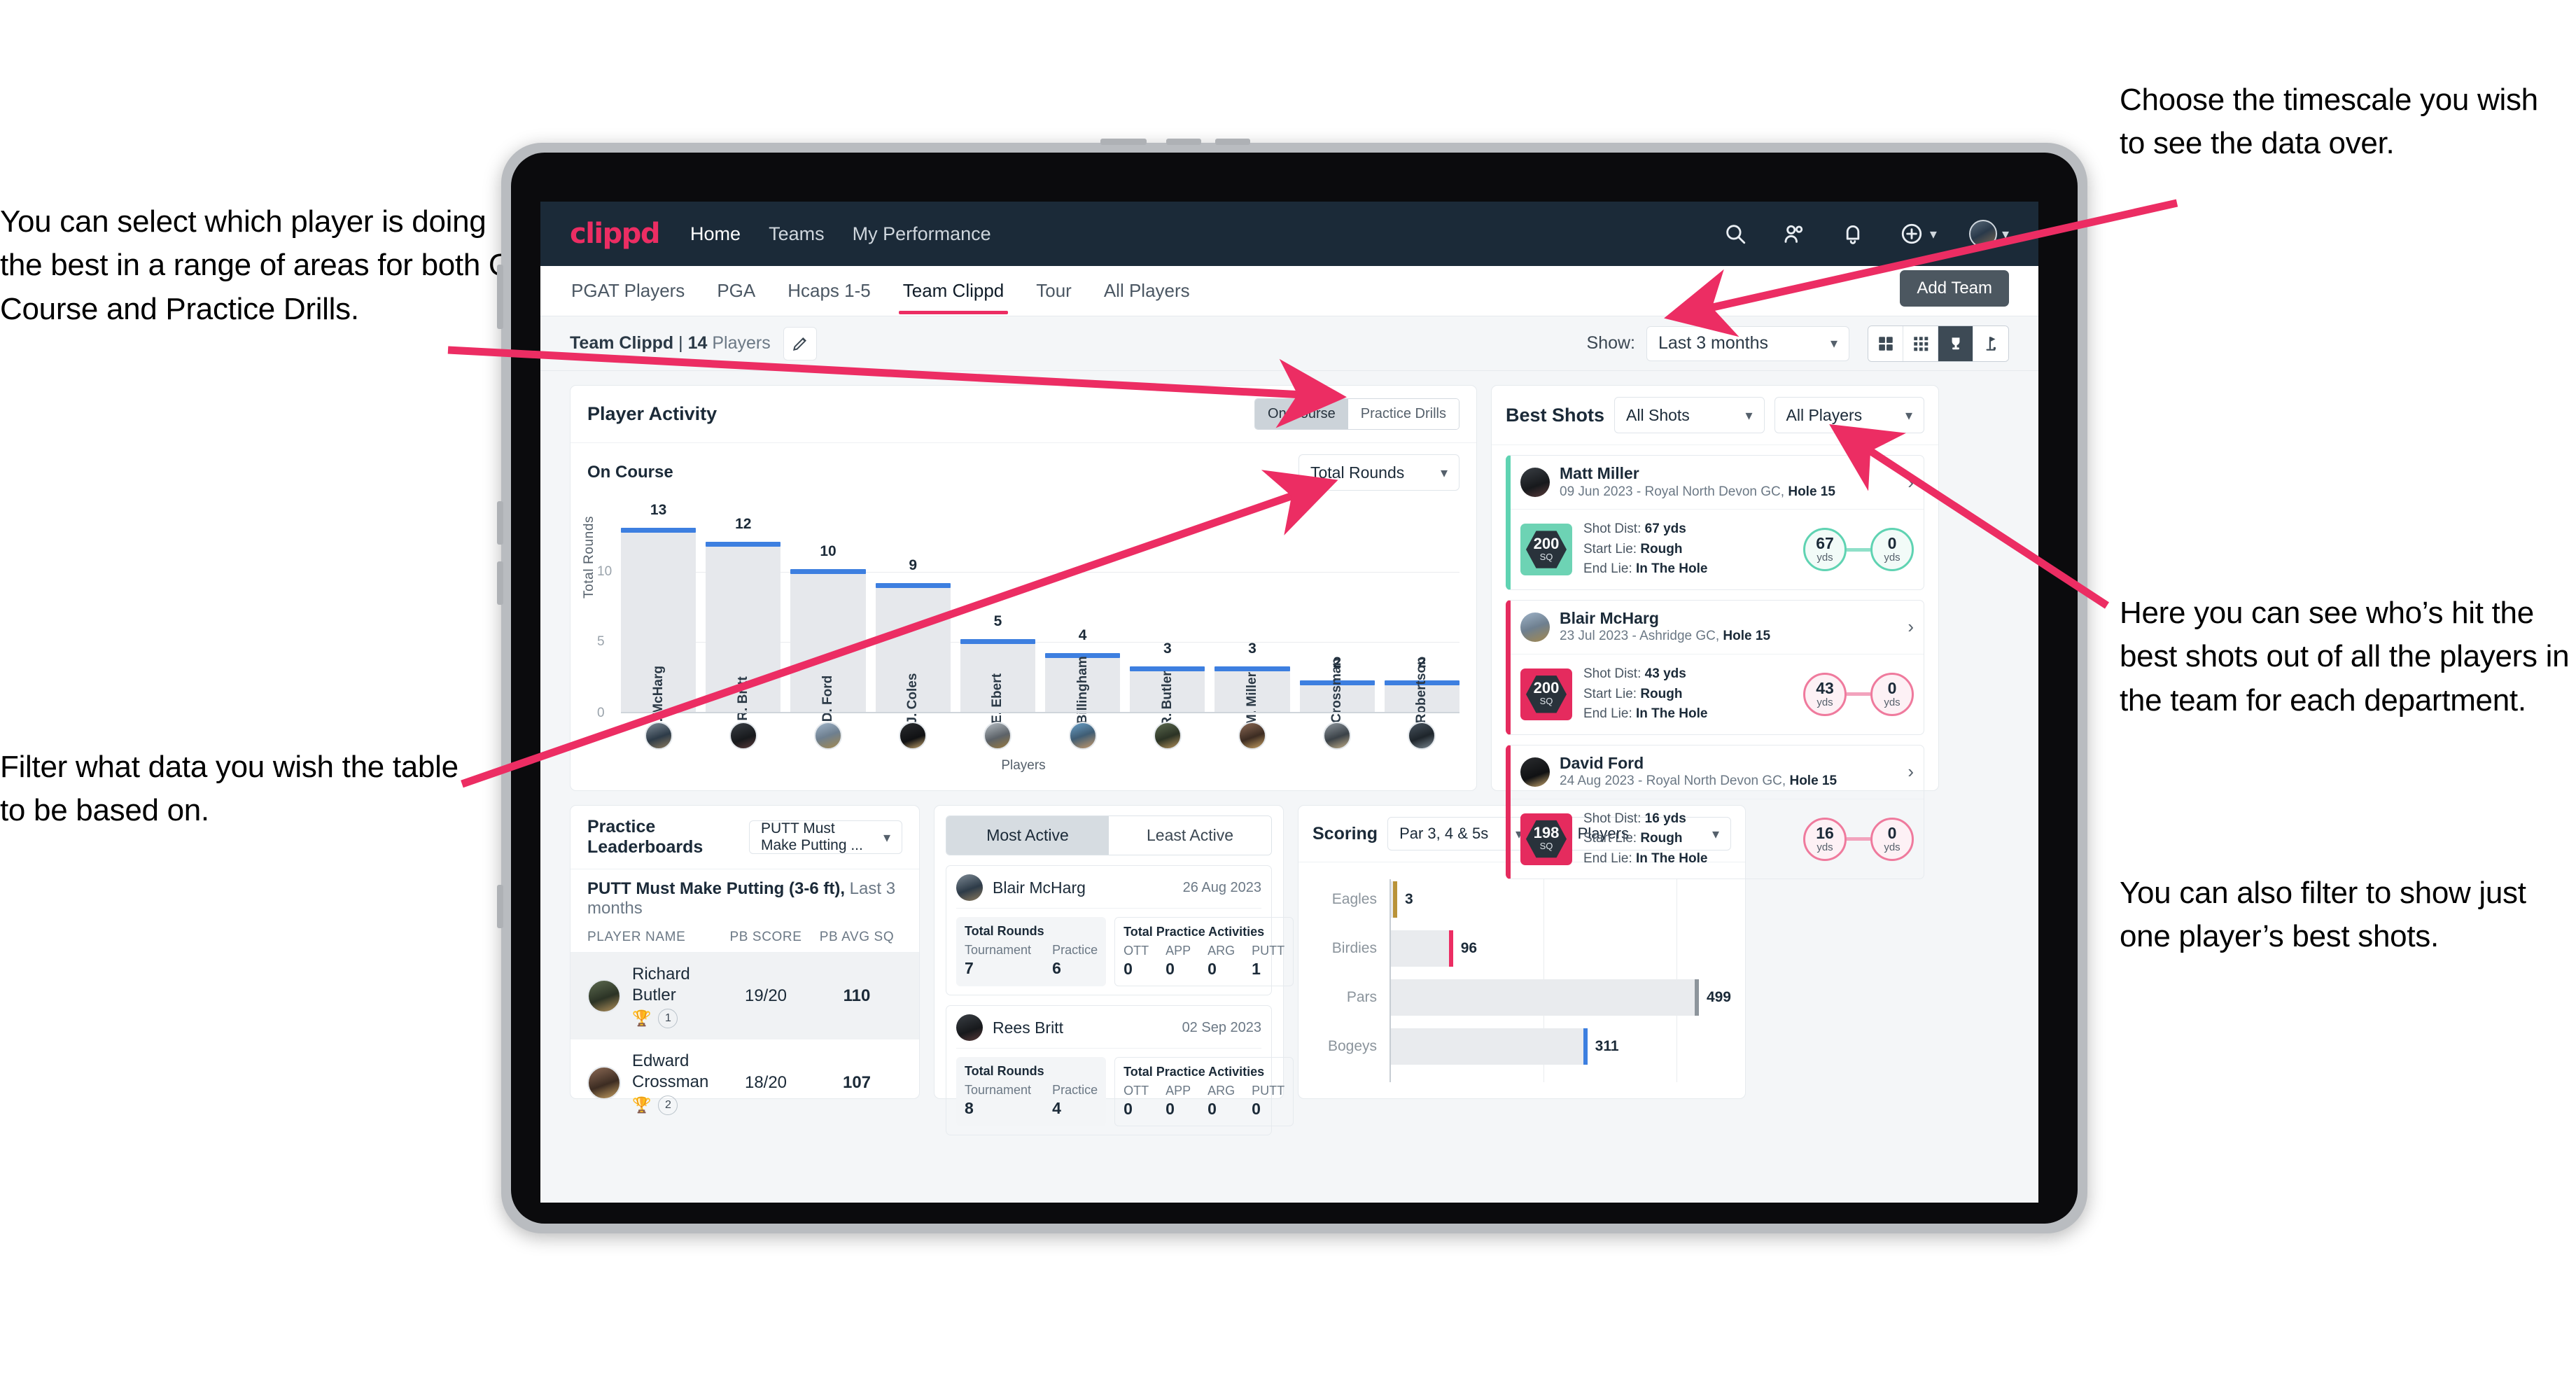  Describe the element at coordinates (828, 632) in the screenshot. I see `bar: 10 D. Ford` at that location.